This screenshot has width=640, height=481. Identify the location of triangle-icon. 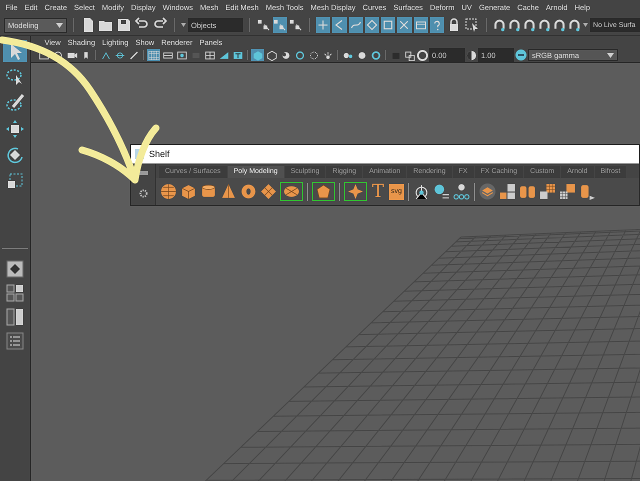
(224, 55).